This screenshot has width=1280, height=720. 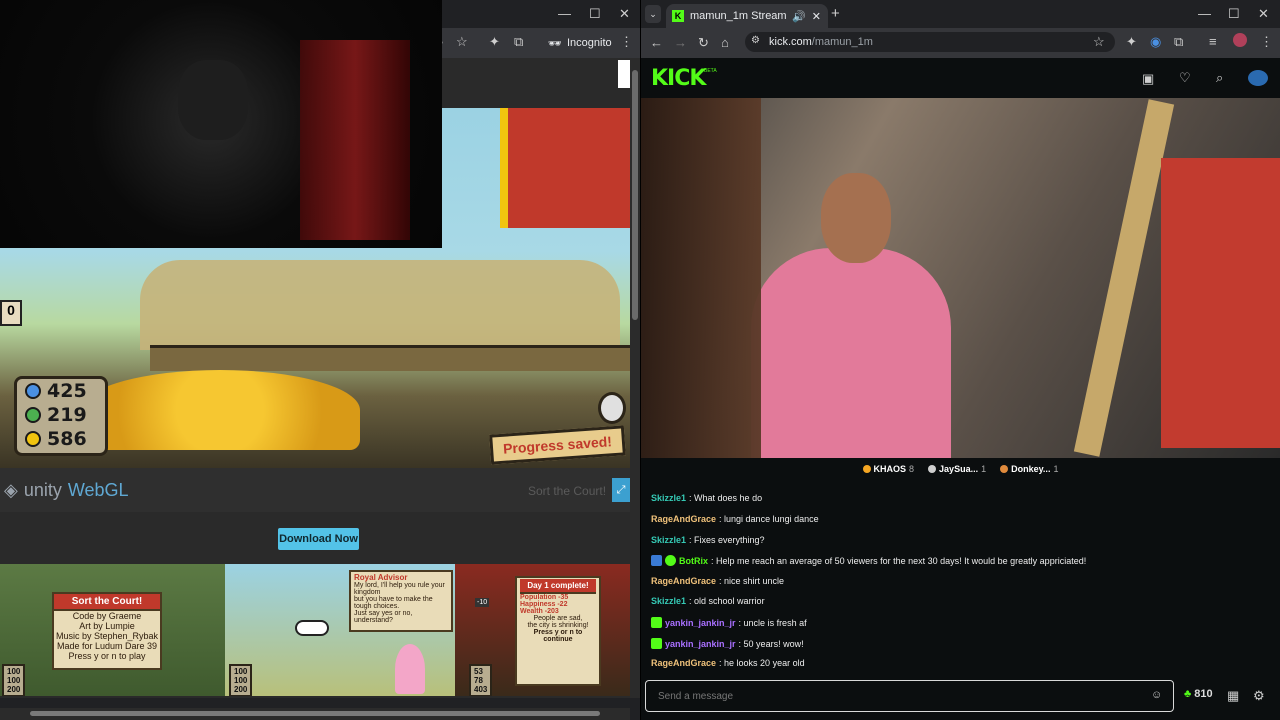 What do you see at coordinates (624, 74) in the screenshot?
I see `page-scroll-nub` at bounding box center [624, 74].